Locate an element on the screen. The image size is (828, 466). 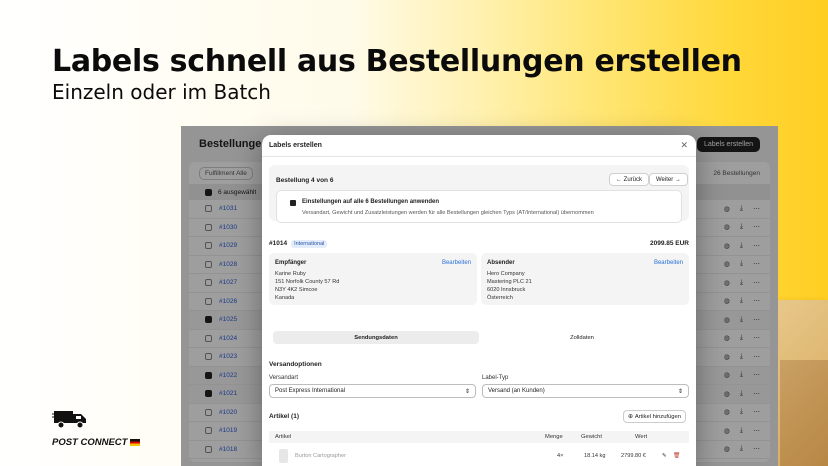
sender-heading: Absender is located at coordinates (501, 263).